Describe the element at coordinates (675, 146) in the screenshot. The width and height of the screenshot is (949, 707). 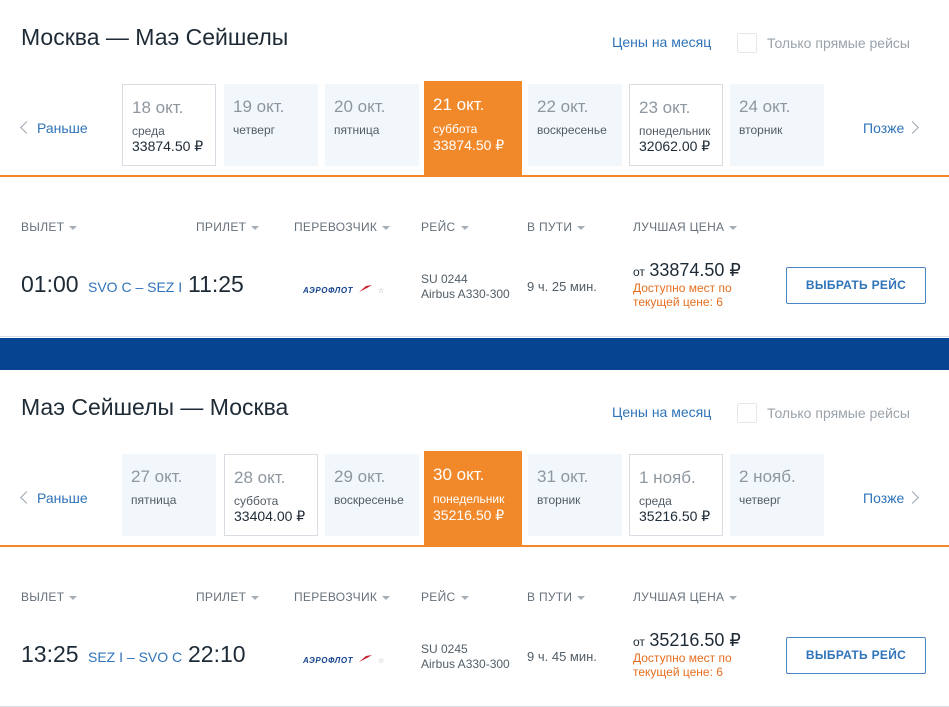
I see `date-price: 32062.00 ₽` at that location.